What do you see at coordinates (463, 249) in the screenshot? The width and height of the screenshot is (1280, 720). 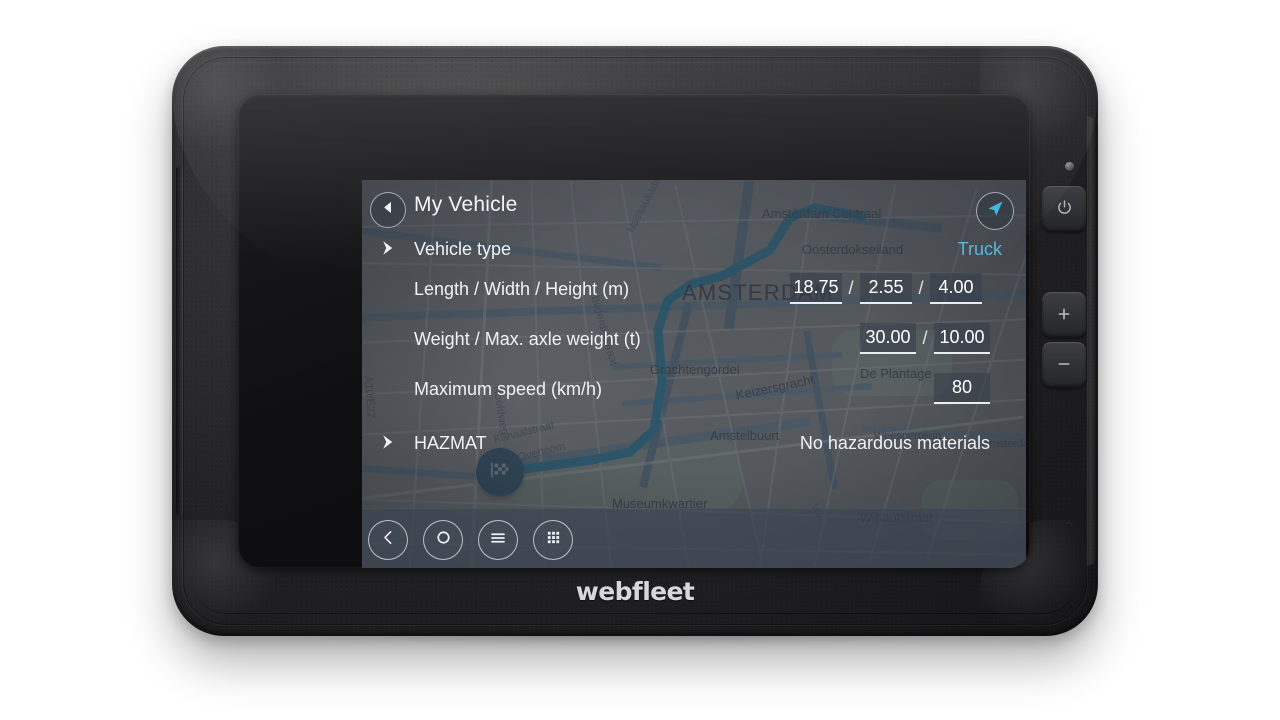 I see `row-label-vehicle-type: Vehicle type` at bounding box center [463, 249].